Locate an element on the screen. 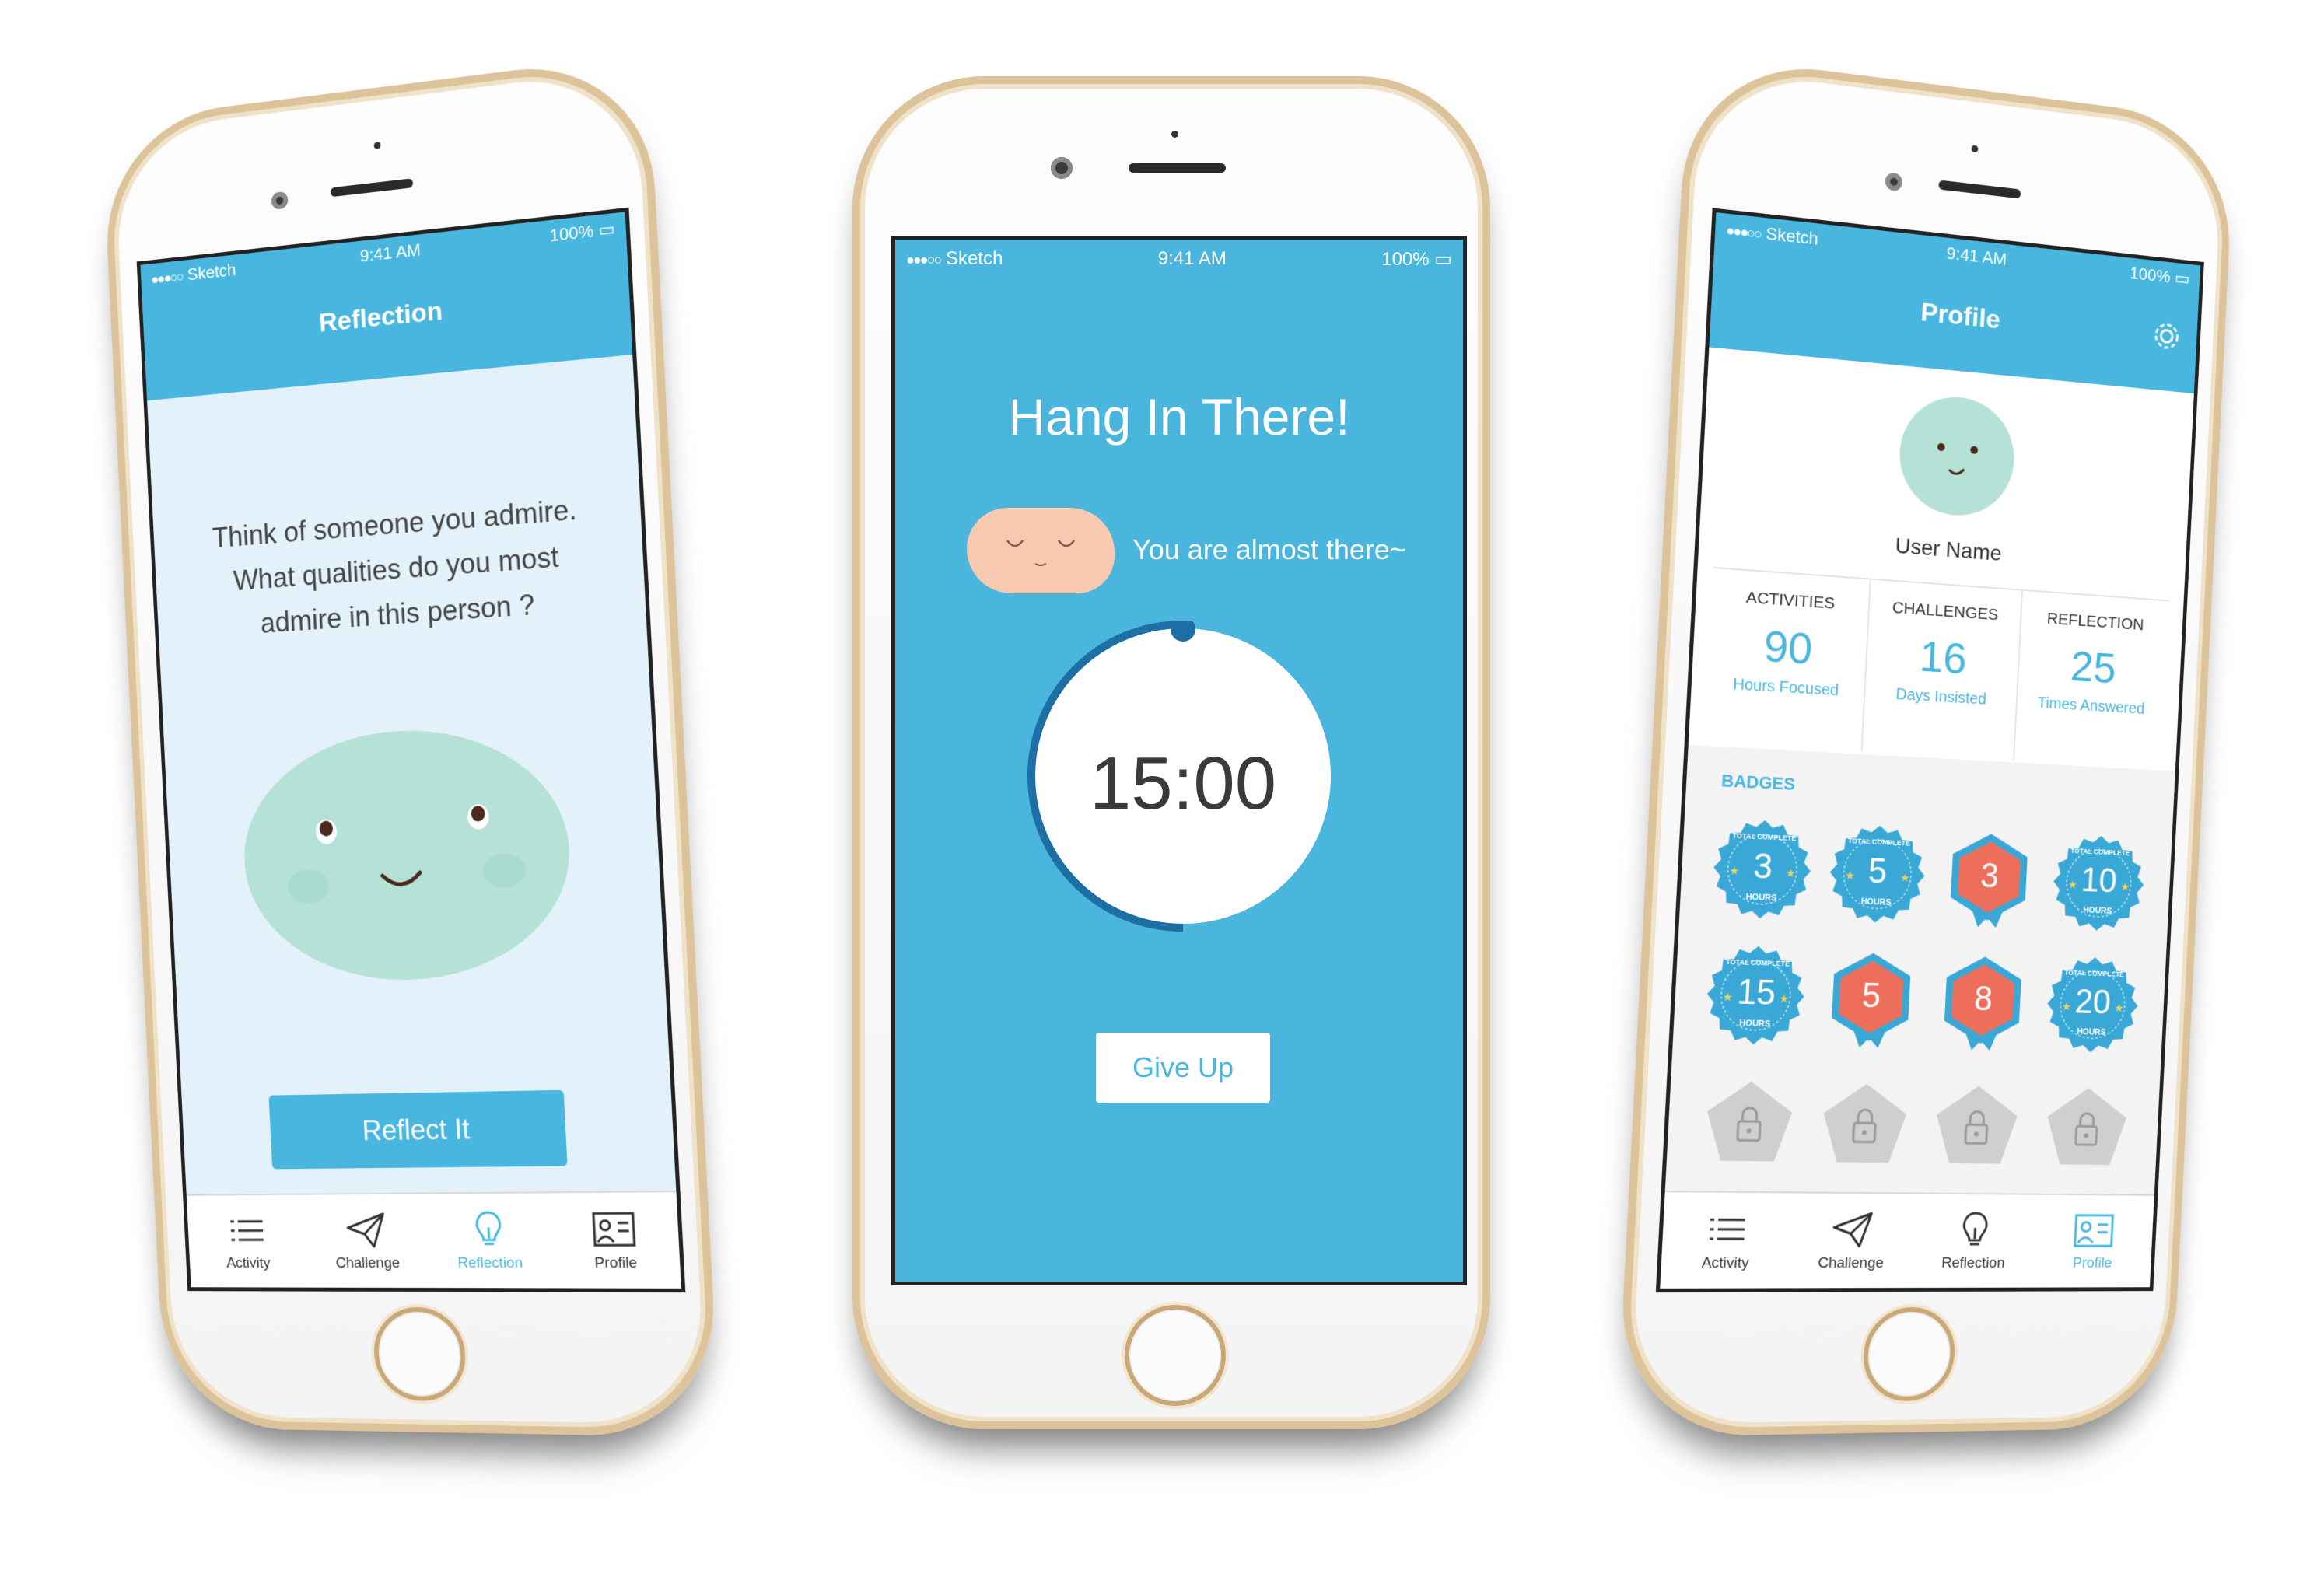  badge-value: 10 is located at coordinates (2099, 880).